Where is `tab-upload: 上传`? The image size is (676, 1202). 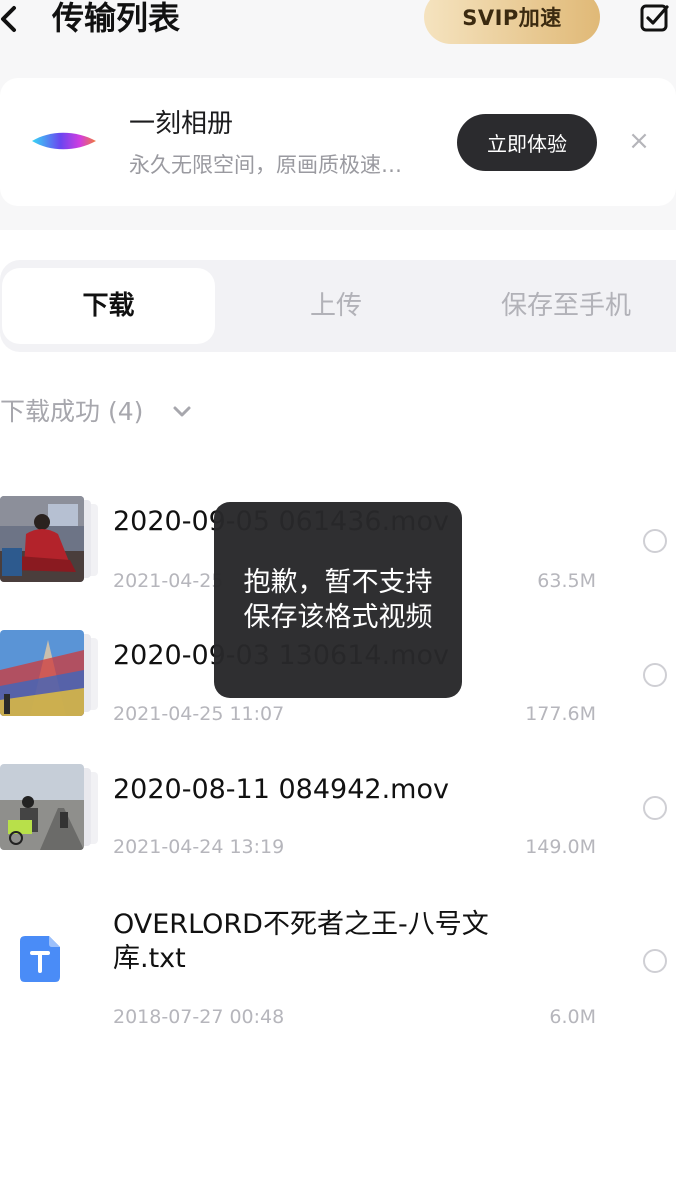 tab-upload: 上传 is located at coordinates (336, 306).